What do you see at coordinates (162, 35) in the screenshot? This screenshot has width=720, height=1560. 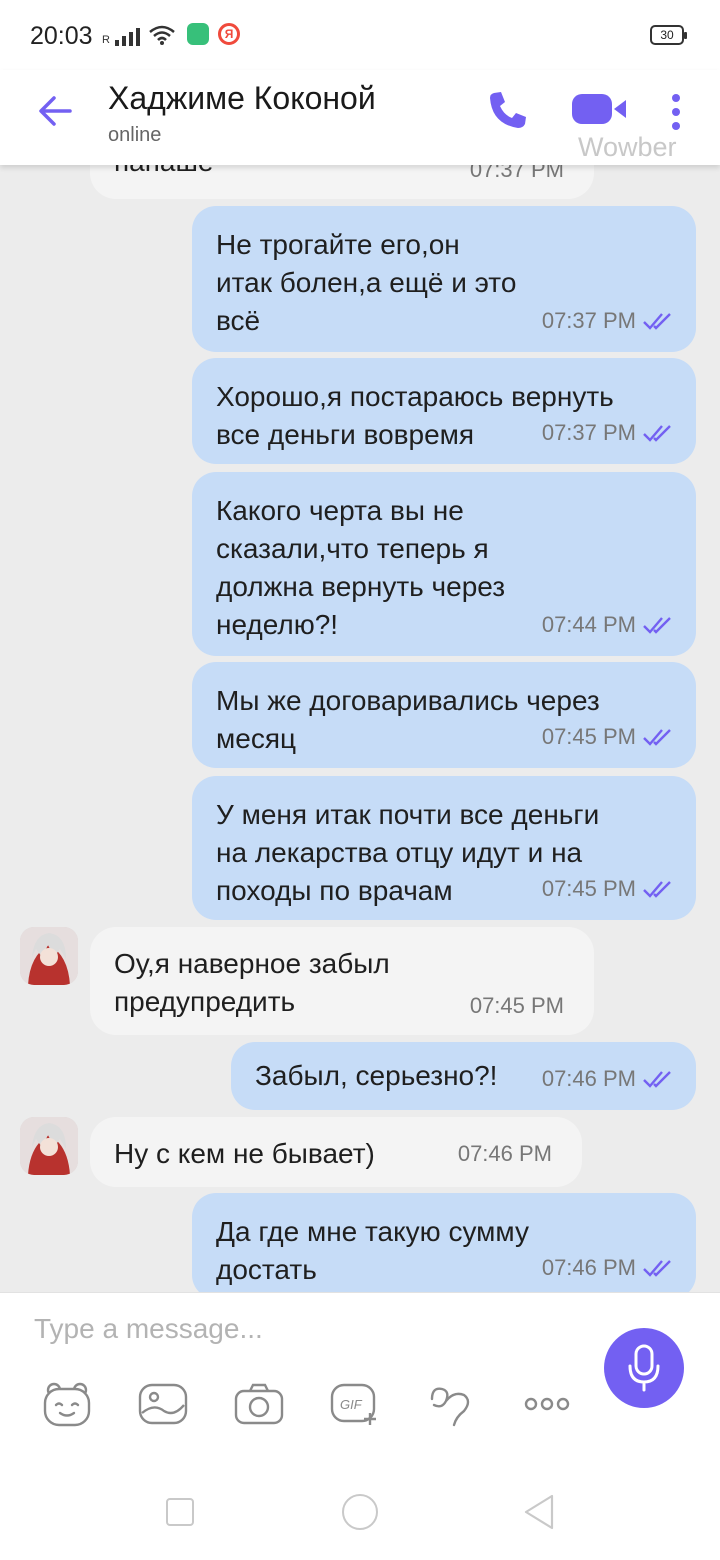 I see `wifi-icon` at bounding box center [162, 35].